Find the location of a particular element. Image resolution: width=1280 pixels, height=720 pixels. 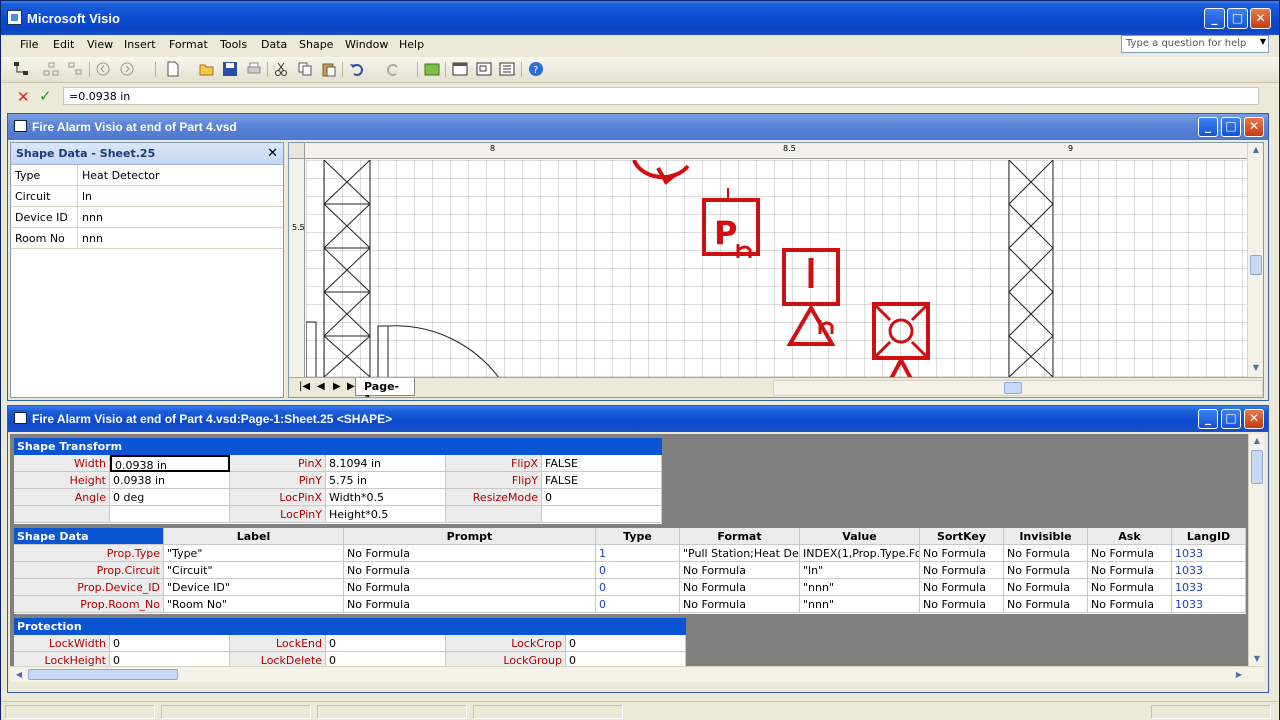

menu-data: Data is located at coordinates (274, 44).